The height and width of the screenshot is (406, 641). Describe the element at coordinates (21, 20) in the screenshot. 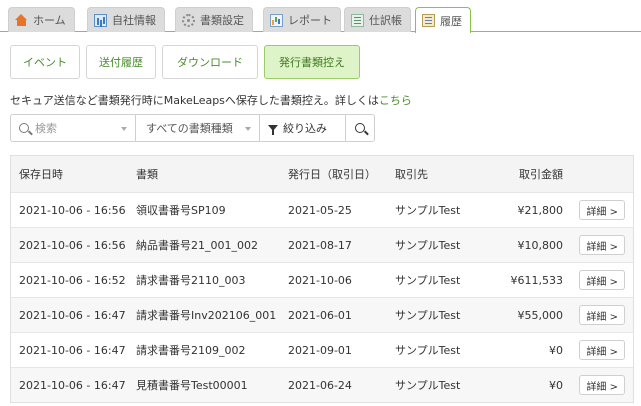

I see `home-icon` at that location.